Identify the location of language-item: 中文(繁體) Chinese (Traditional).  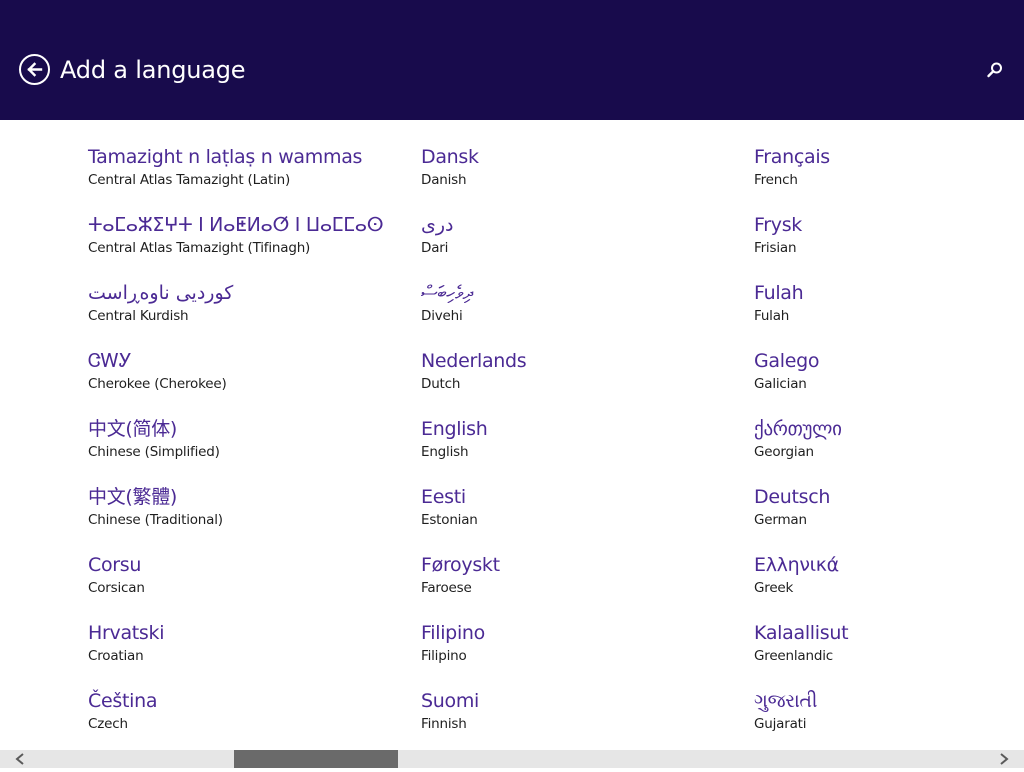
(238, 514).